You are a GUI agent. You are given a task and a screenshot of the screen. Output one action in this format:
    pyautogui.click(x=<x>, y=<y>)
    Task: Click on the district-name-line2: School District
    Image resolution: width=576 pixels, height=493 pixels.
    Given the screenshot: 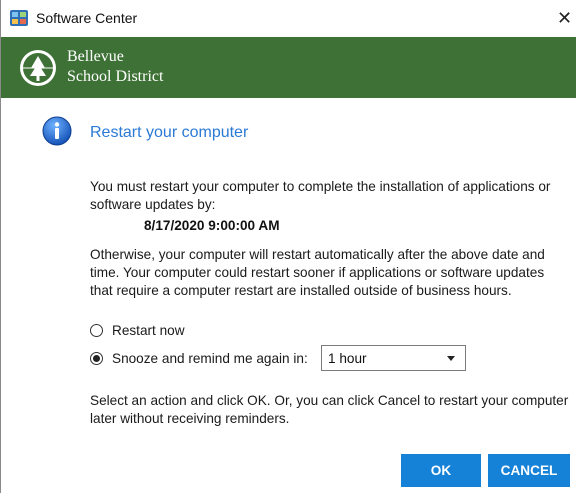 What is the action you would take?
    pyautogui.click(x=115, y=76)
    